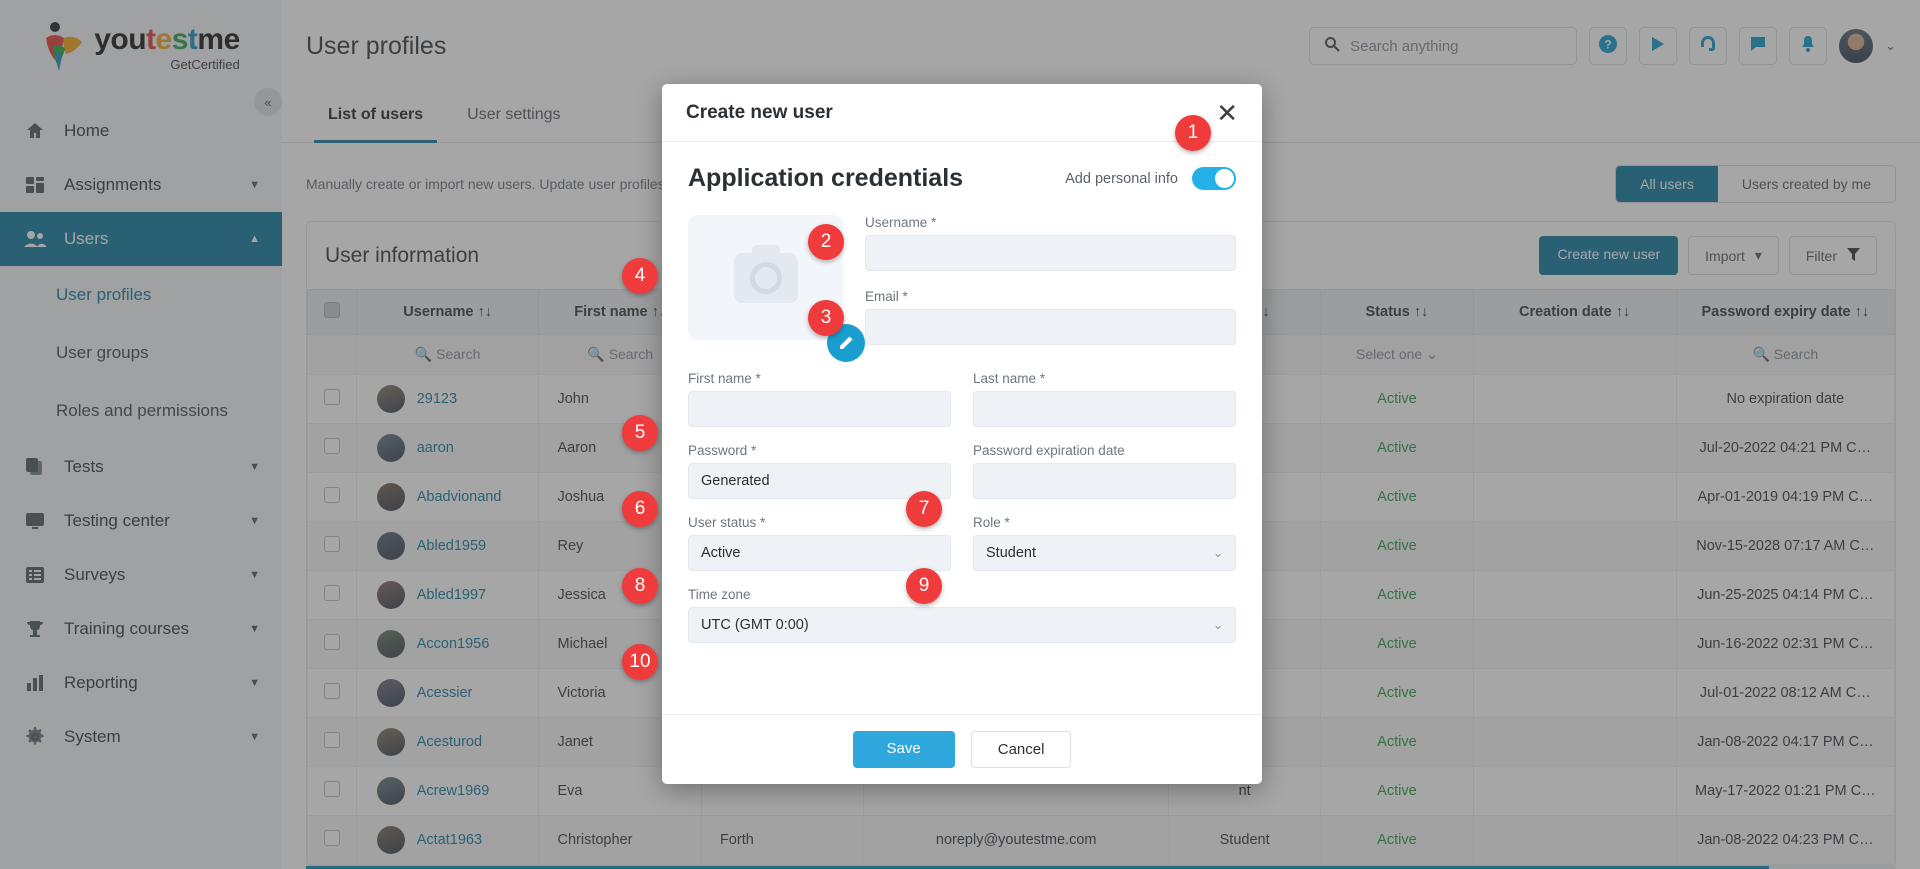 The image size is (1920, 869). Describe the element at coordinates (1214, 178) in the screenshot. I see `add-personal-info-toggle` at that location.